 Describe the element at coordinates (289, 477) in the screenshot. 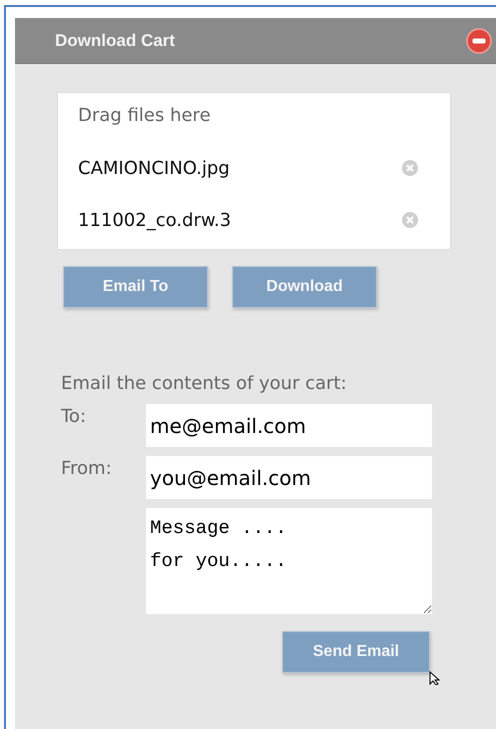

I see `from-field: you@email.com` at that location.